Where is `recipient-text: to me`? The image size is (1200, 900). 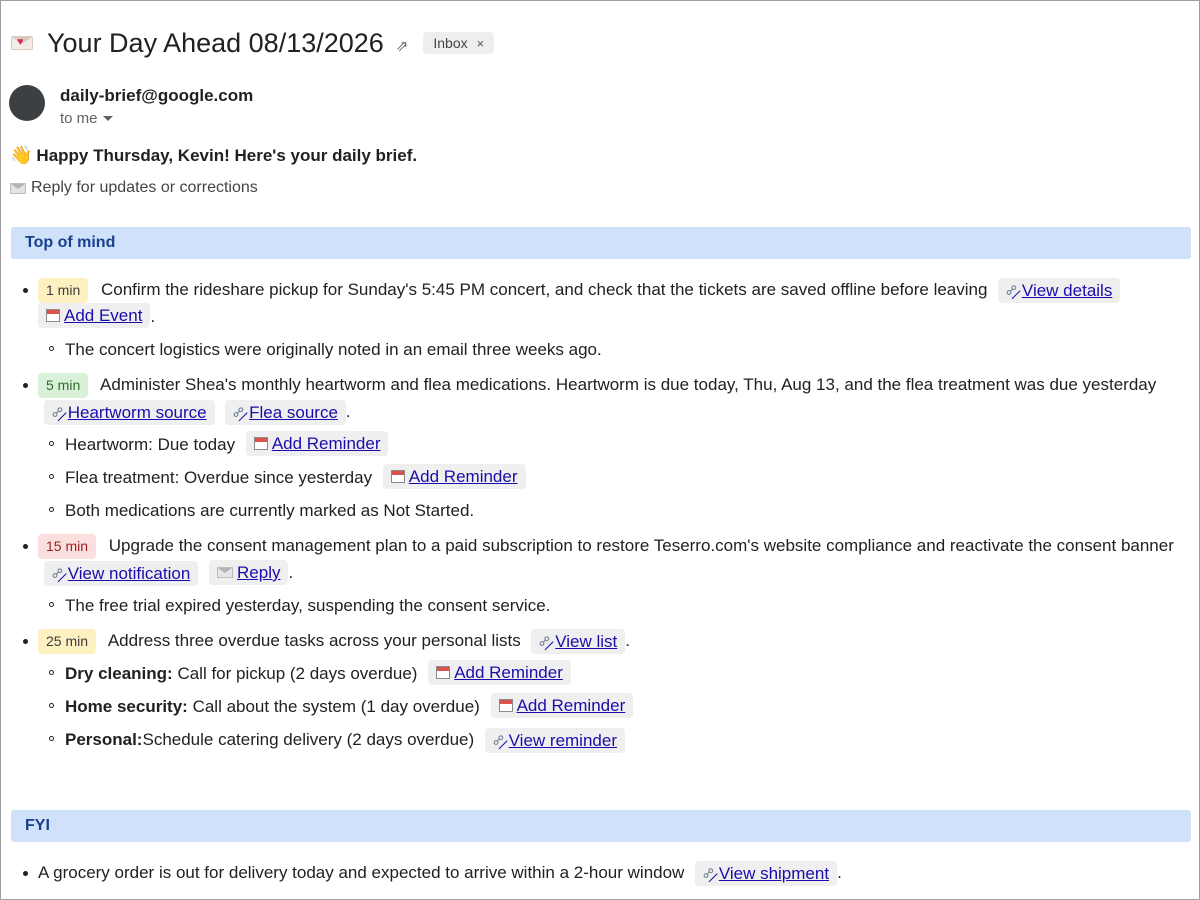 recipient-text: to me is located at coordinates (79, 118).